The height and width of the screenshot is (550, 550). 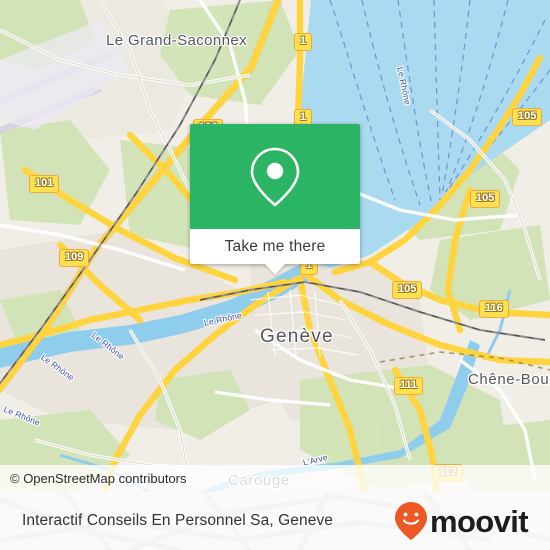 What do you see at coordinates (479, 521) in the screenshot?
I see `moovit-wordmark: moovit` at bounding box center [479, 521].